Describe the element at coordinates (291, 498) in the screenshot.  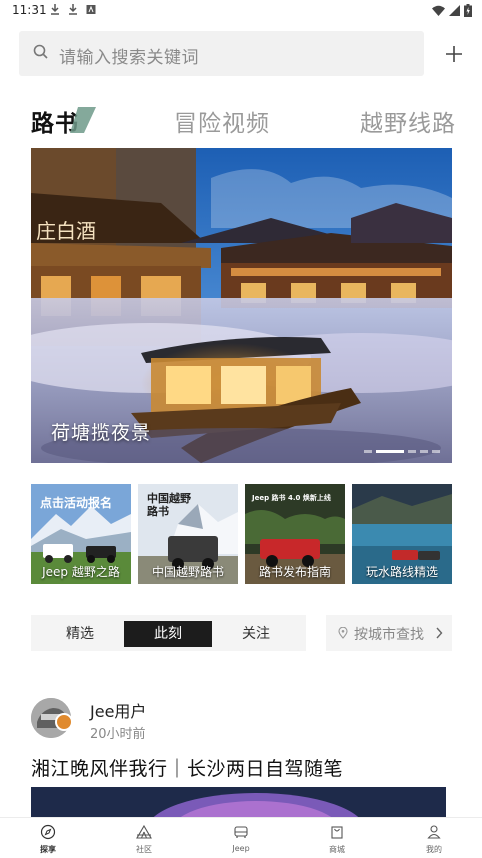
I see `shortcut-card-title: Jeep 路书 4.0 焕新上线` at that location.